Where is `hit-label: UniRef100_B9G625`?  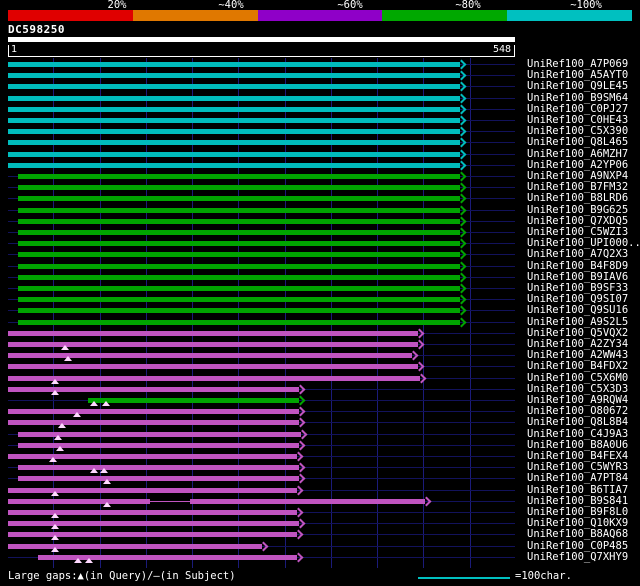 hit-label: UniRef100_B9G625 is located at coordinates (577, 210).